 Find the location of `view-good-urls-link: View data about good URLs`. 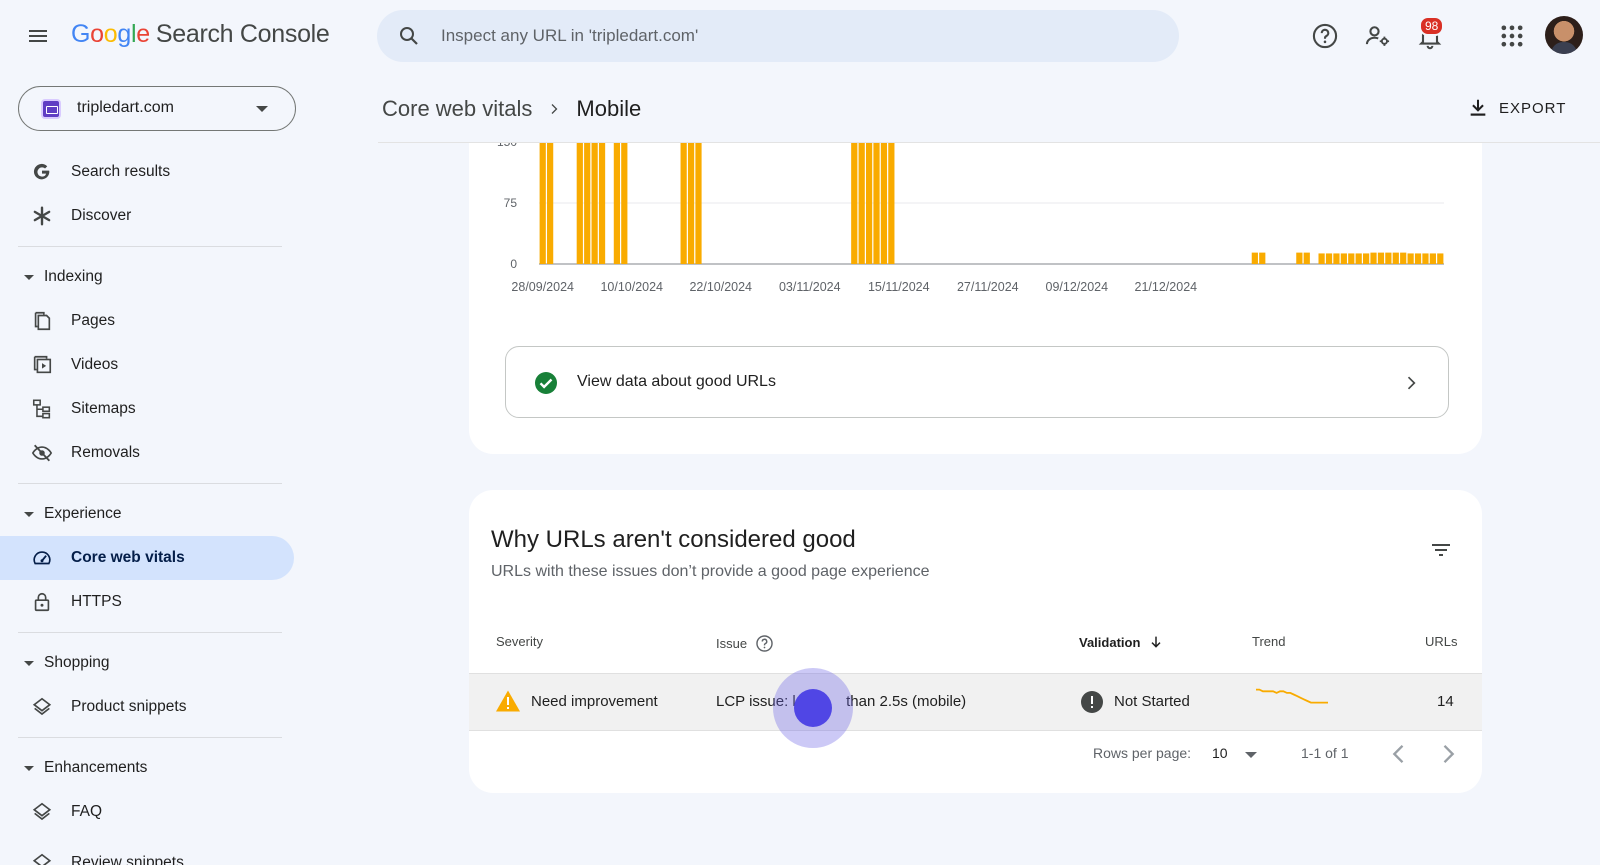

view-good-urls-link: View data about good URLs is located at coordinates (977, 382).